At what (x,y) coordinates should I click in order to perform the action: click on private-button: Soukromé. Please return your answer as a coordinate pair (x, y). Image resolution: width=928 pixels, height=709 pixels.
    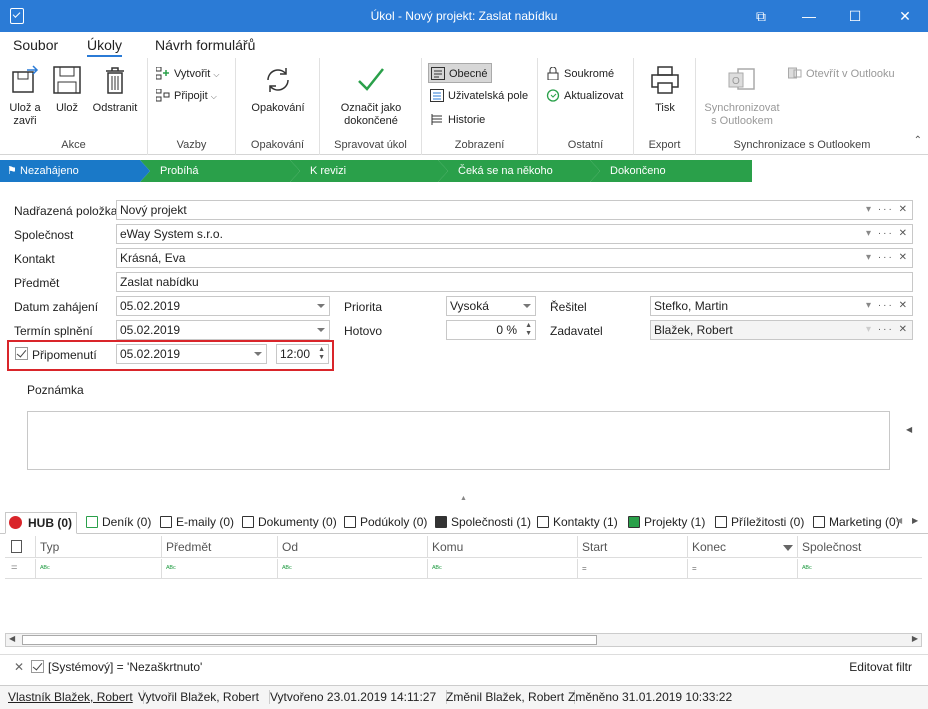
    Looking at the image, I should click on (579, 74).